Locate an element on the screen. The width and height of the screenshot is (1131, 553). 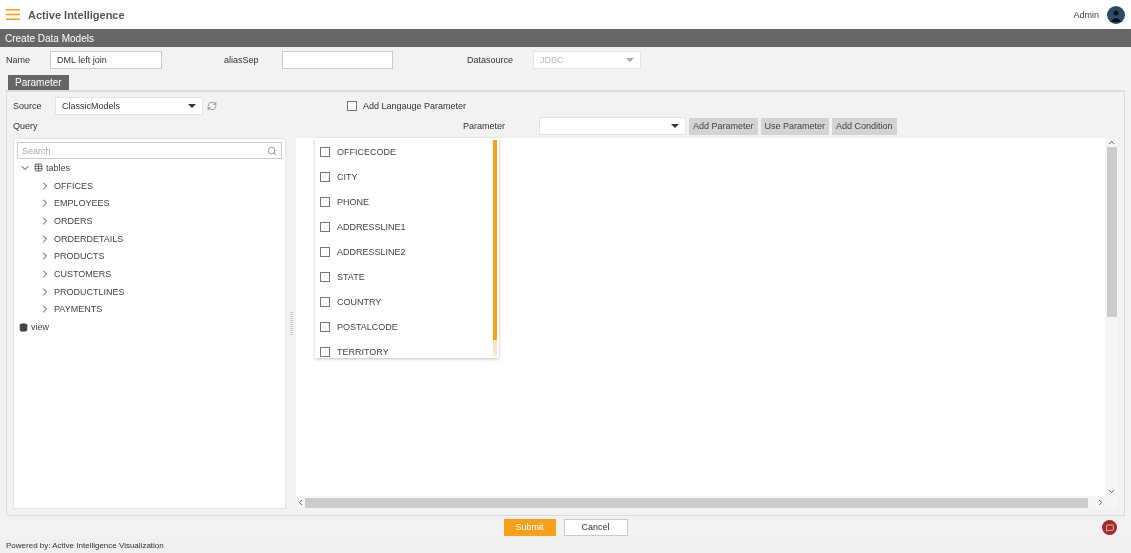
tree-item: EMPLOYEES is located at coordinates (82, 203).